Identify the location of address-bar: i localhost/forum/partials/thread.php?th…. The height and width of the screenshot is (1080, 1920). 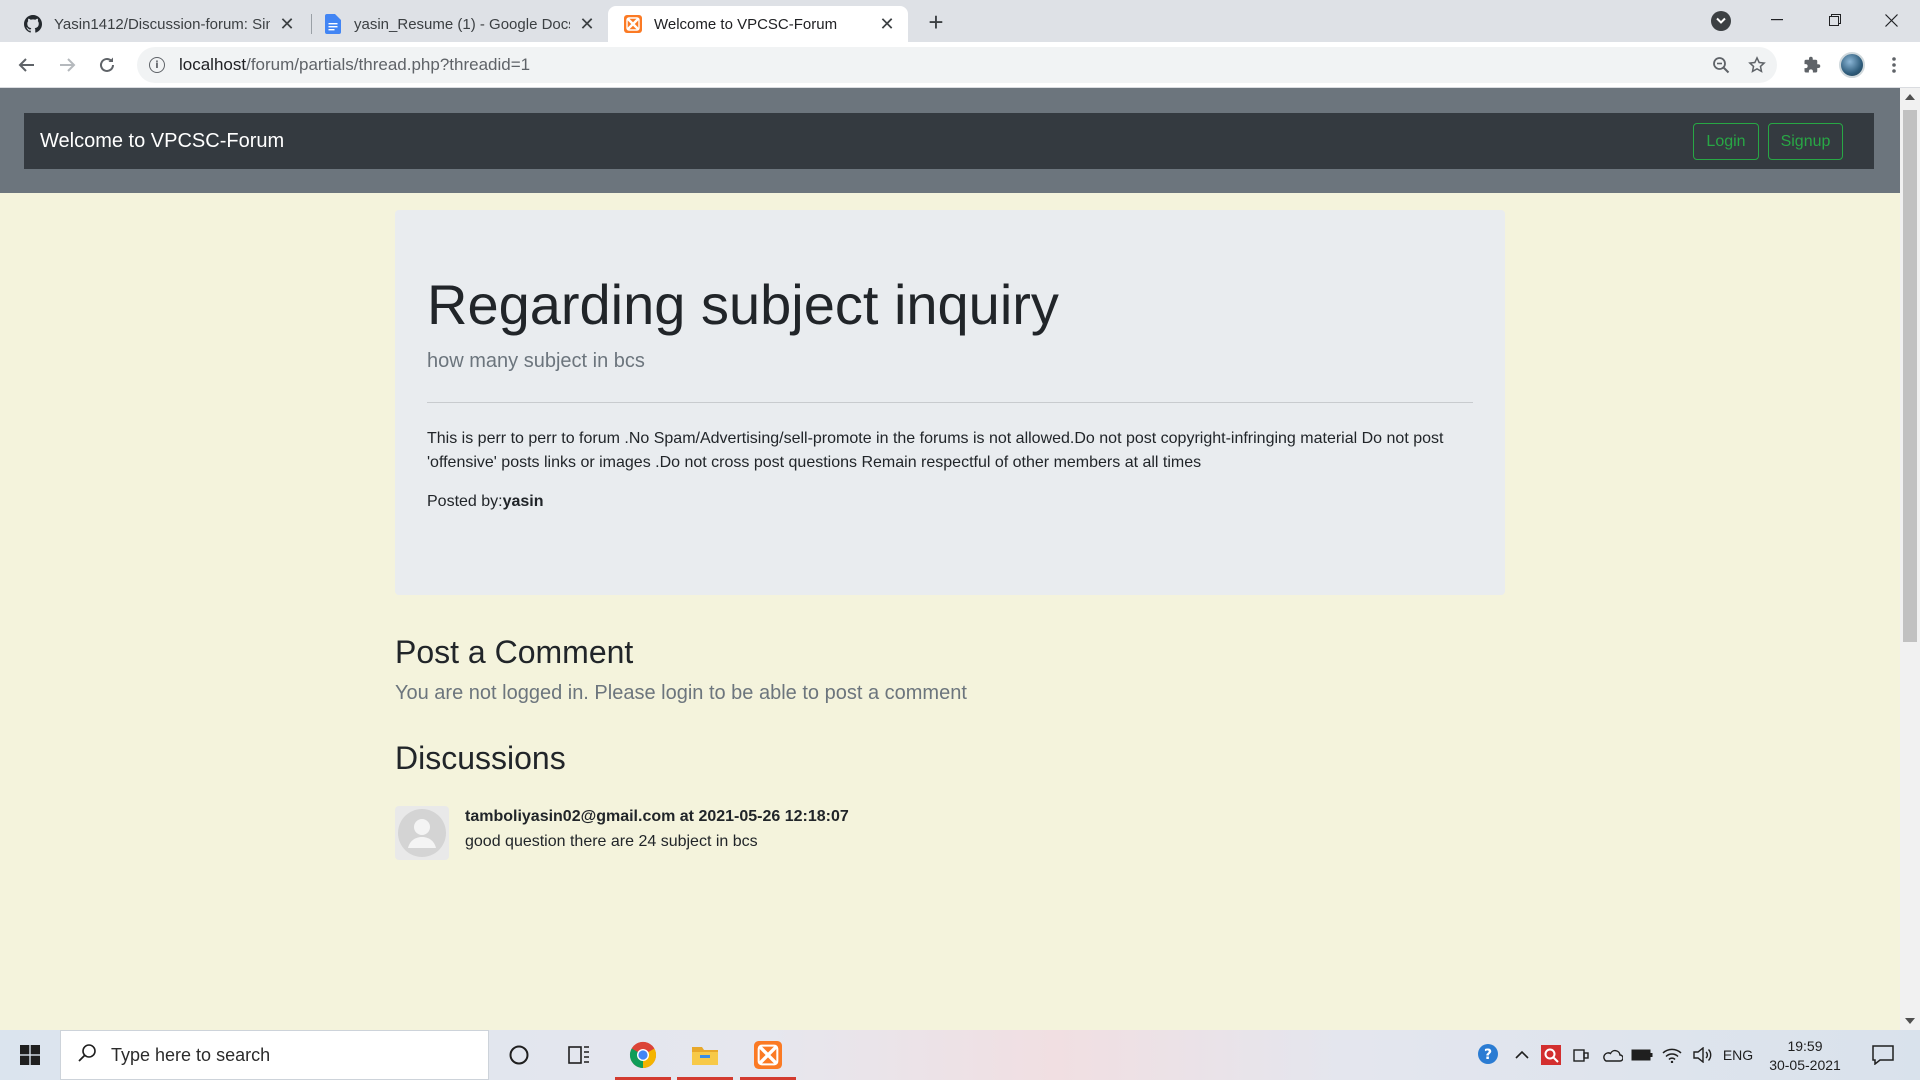
(957, 65).